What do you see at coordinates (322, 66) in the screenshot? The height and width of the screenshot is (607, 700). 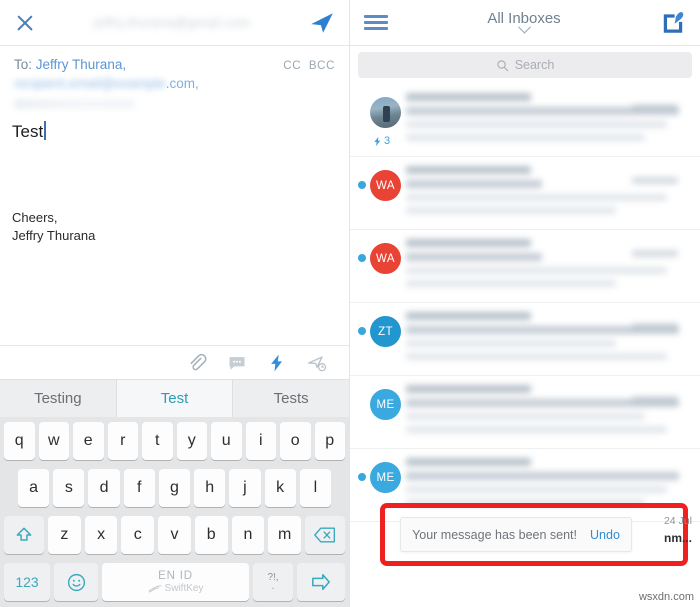 I see `bcc-label: BCC` at bounding box center [322, 66].